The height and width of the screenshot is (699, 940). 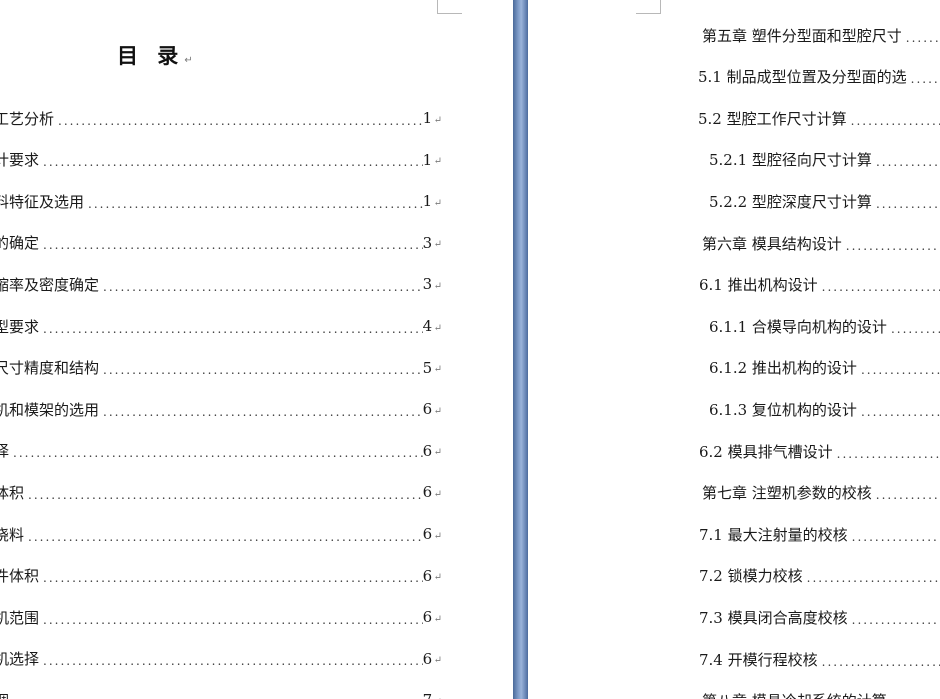 I want to click on toc-page-number: 7, so click(x=428, y=695).